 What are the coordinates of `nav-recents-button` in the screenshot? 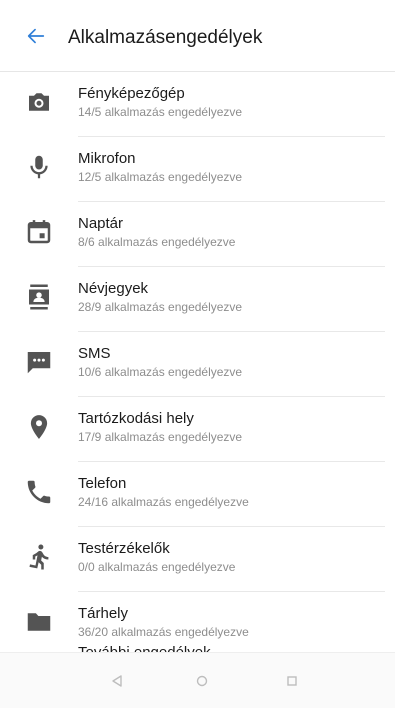 It's located at (292, 681).